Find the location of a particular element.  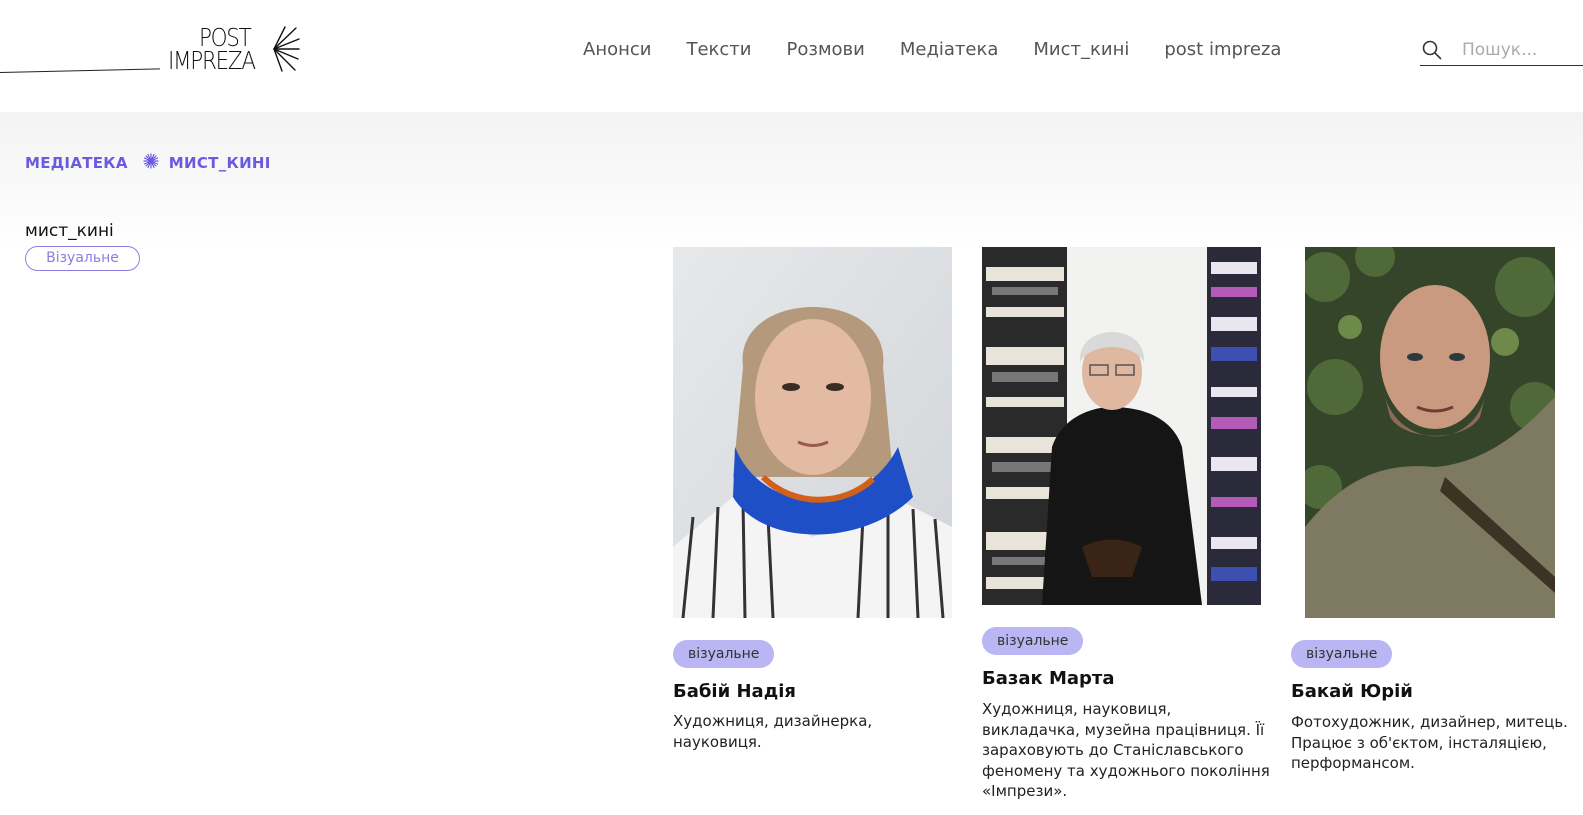

page-title: мист_кині is located at coordinates (69, 231).